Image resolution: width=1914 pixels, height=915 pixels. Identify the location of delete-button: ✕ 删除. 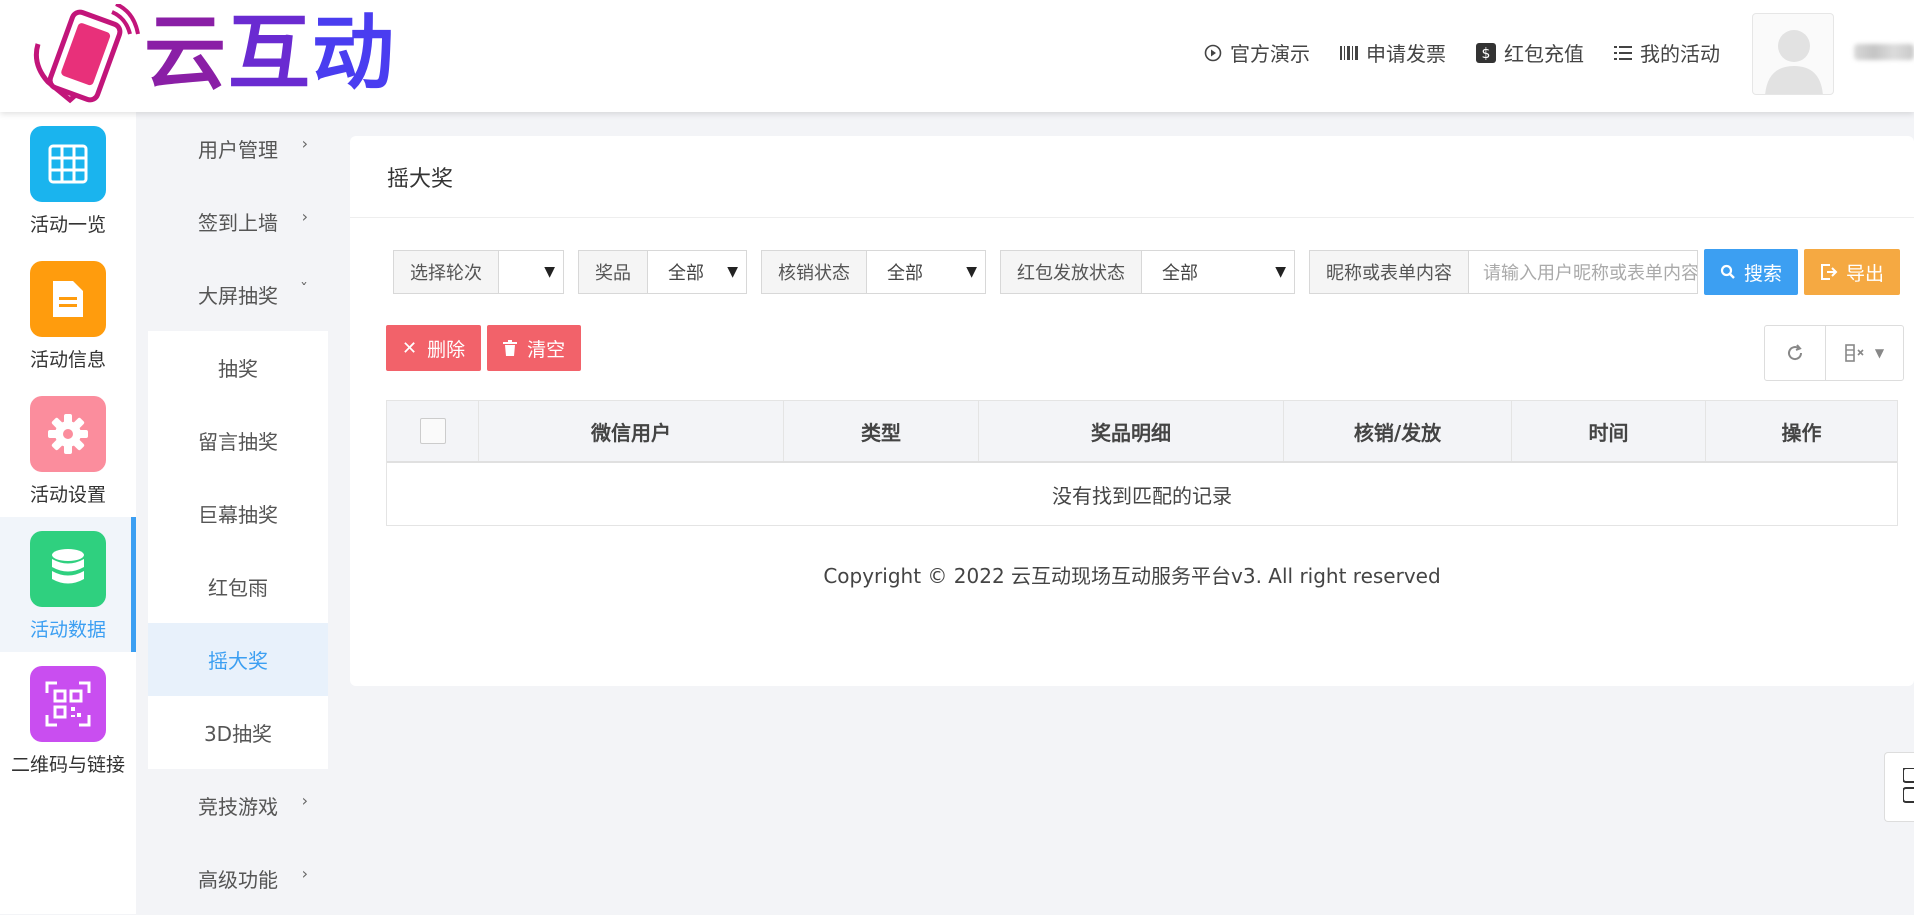
(434, 348).